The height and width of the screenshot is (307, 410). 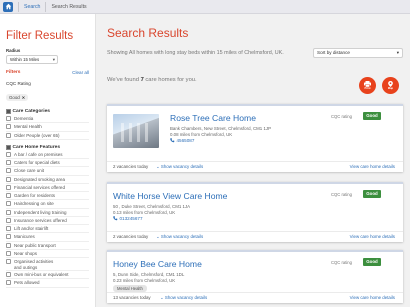 What do you see at coordinates (40, 212) in the screenshot?
I see `filter-item-label: Independent living training` at bounding box center [40, 212].